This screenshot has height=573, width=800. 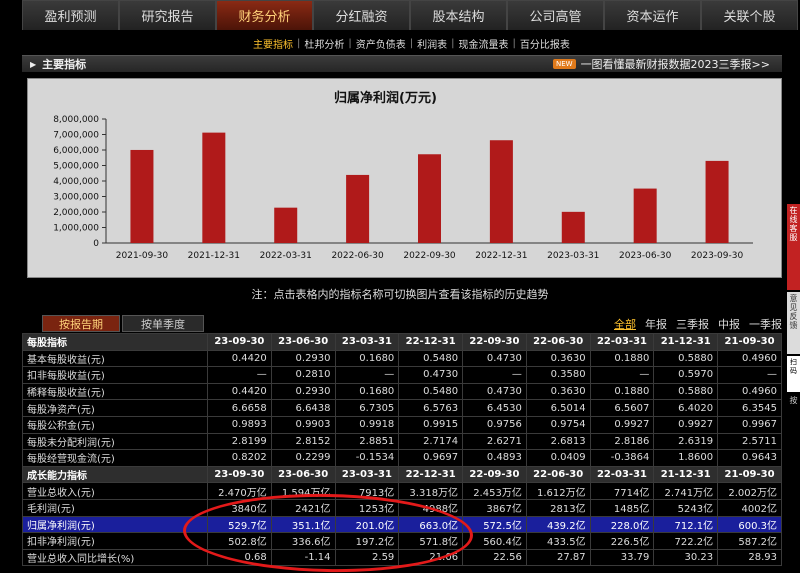 What do you see at coordinates (652, 15) in the screenshot?
I see `tab-6: 资本运作` at bounding box center [652, 15].